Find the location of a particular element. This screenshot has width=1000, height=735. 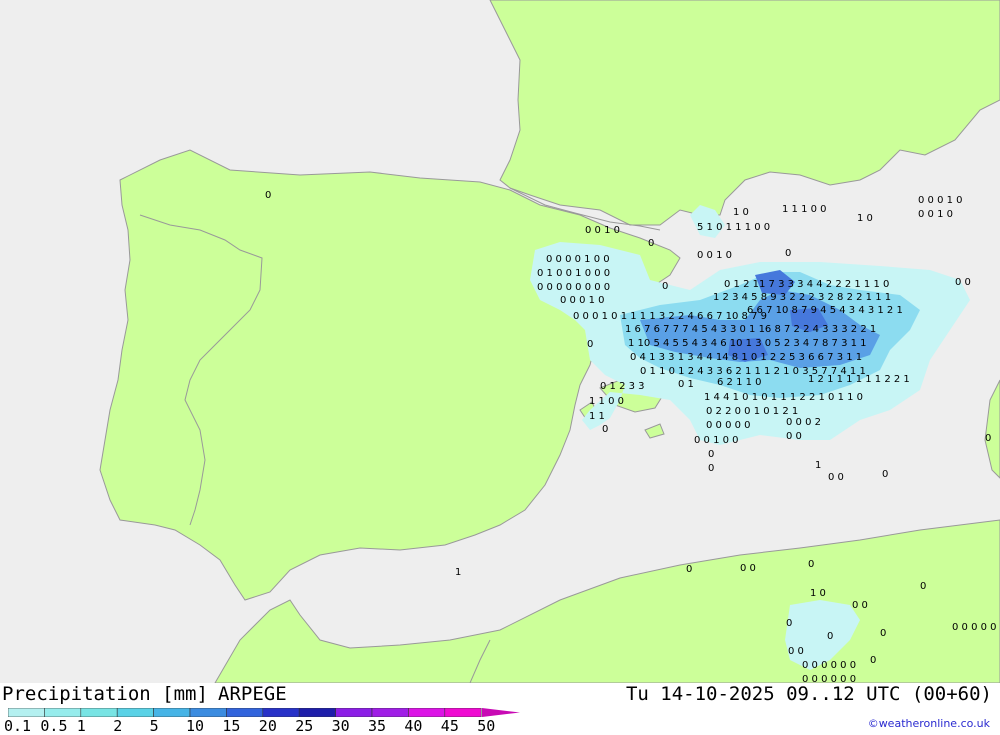

legend-label: 30 is located at coordinates (340, 726).